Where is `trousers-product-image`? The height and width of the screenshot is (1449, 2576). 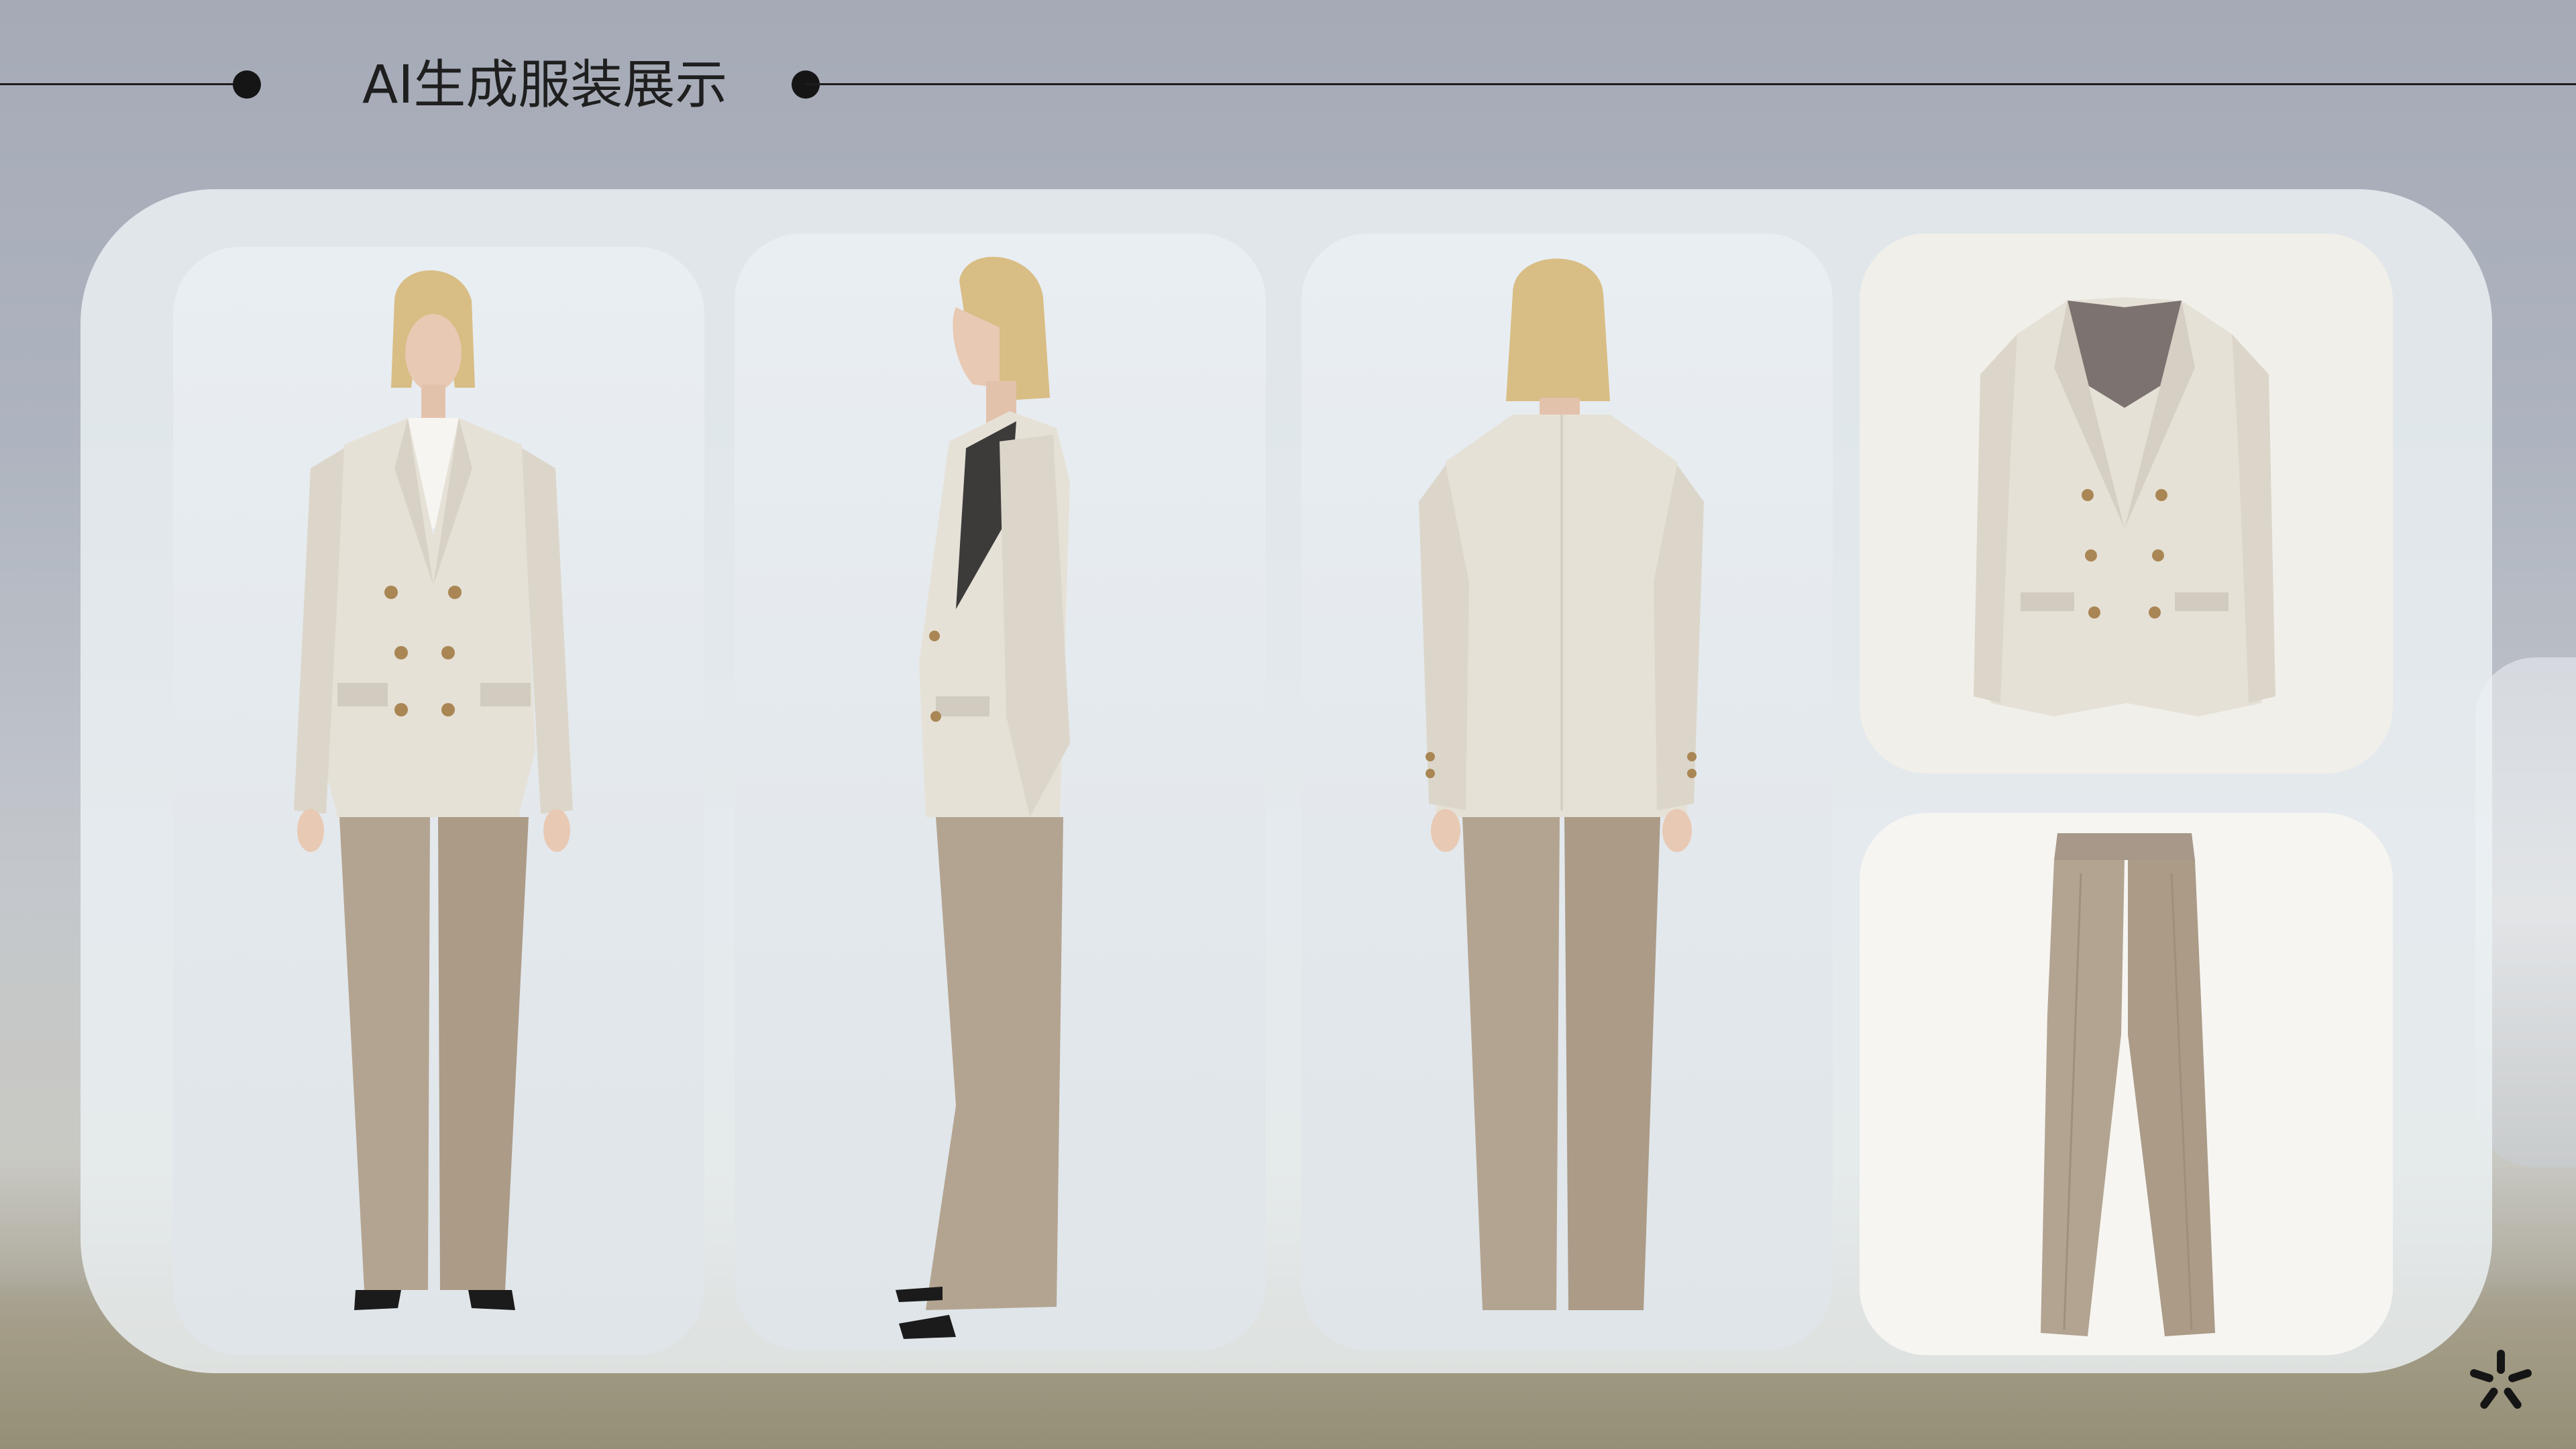
trousers-product-image is located at coordinates (2128, 1084).